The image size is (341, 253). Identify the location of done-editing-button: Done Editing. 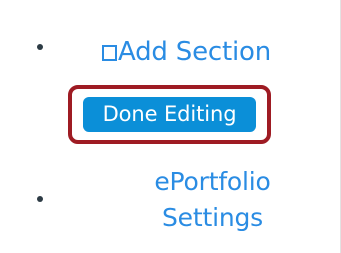
(169, 114).